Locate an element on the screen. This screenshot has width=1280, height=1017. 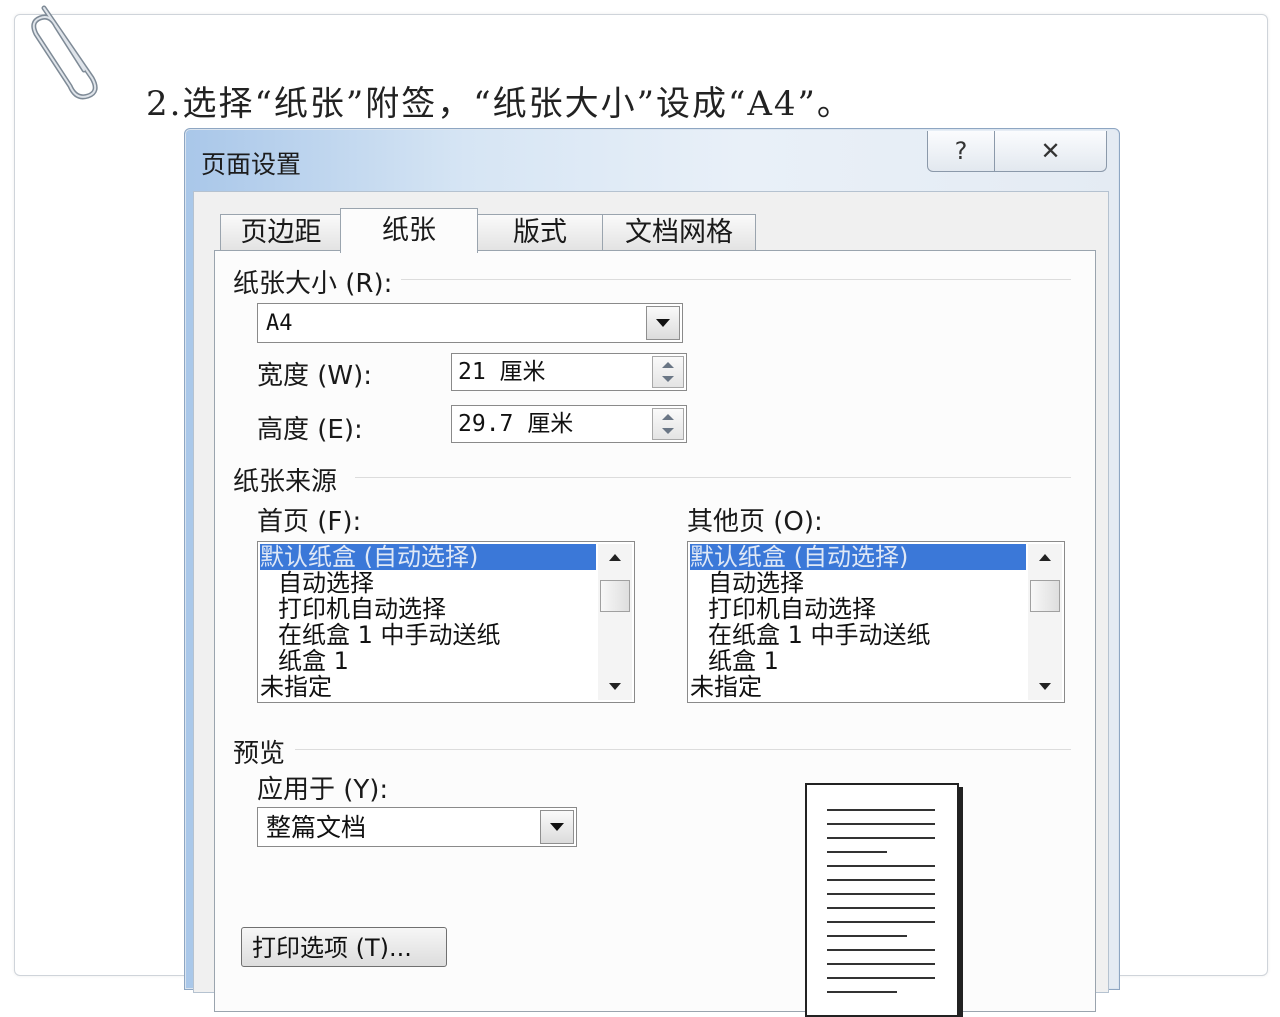
paper-size-label: 纸张大小 (R): is located at coordinates (313, 284).